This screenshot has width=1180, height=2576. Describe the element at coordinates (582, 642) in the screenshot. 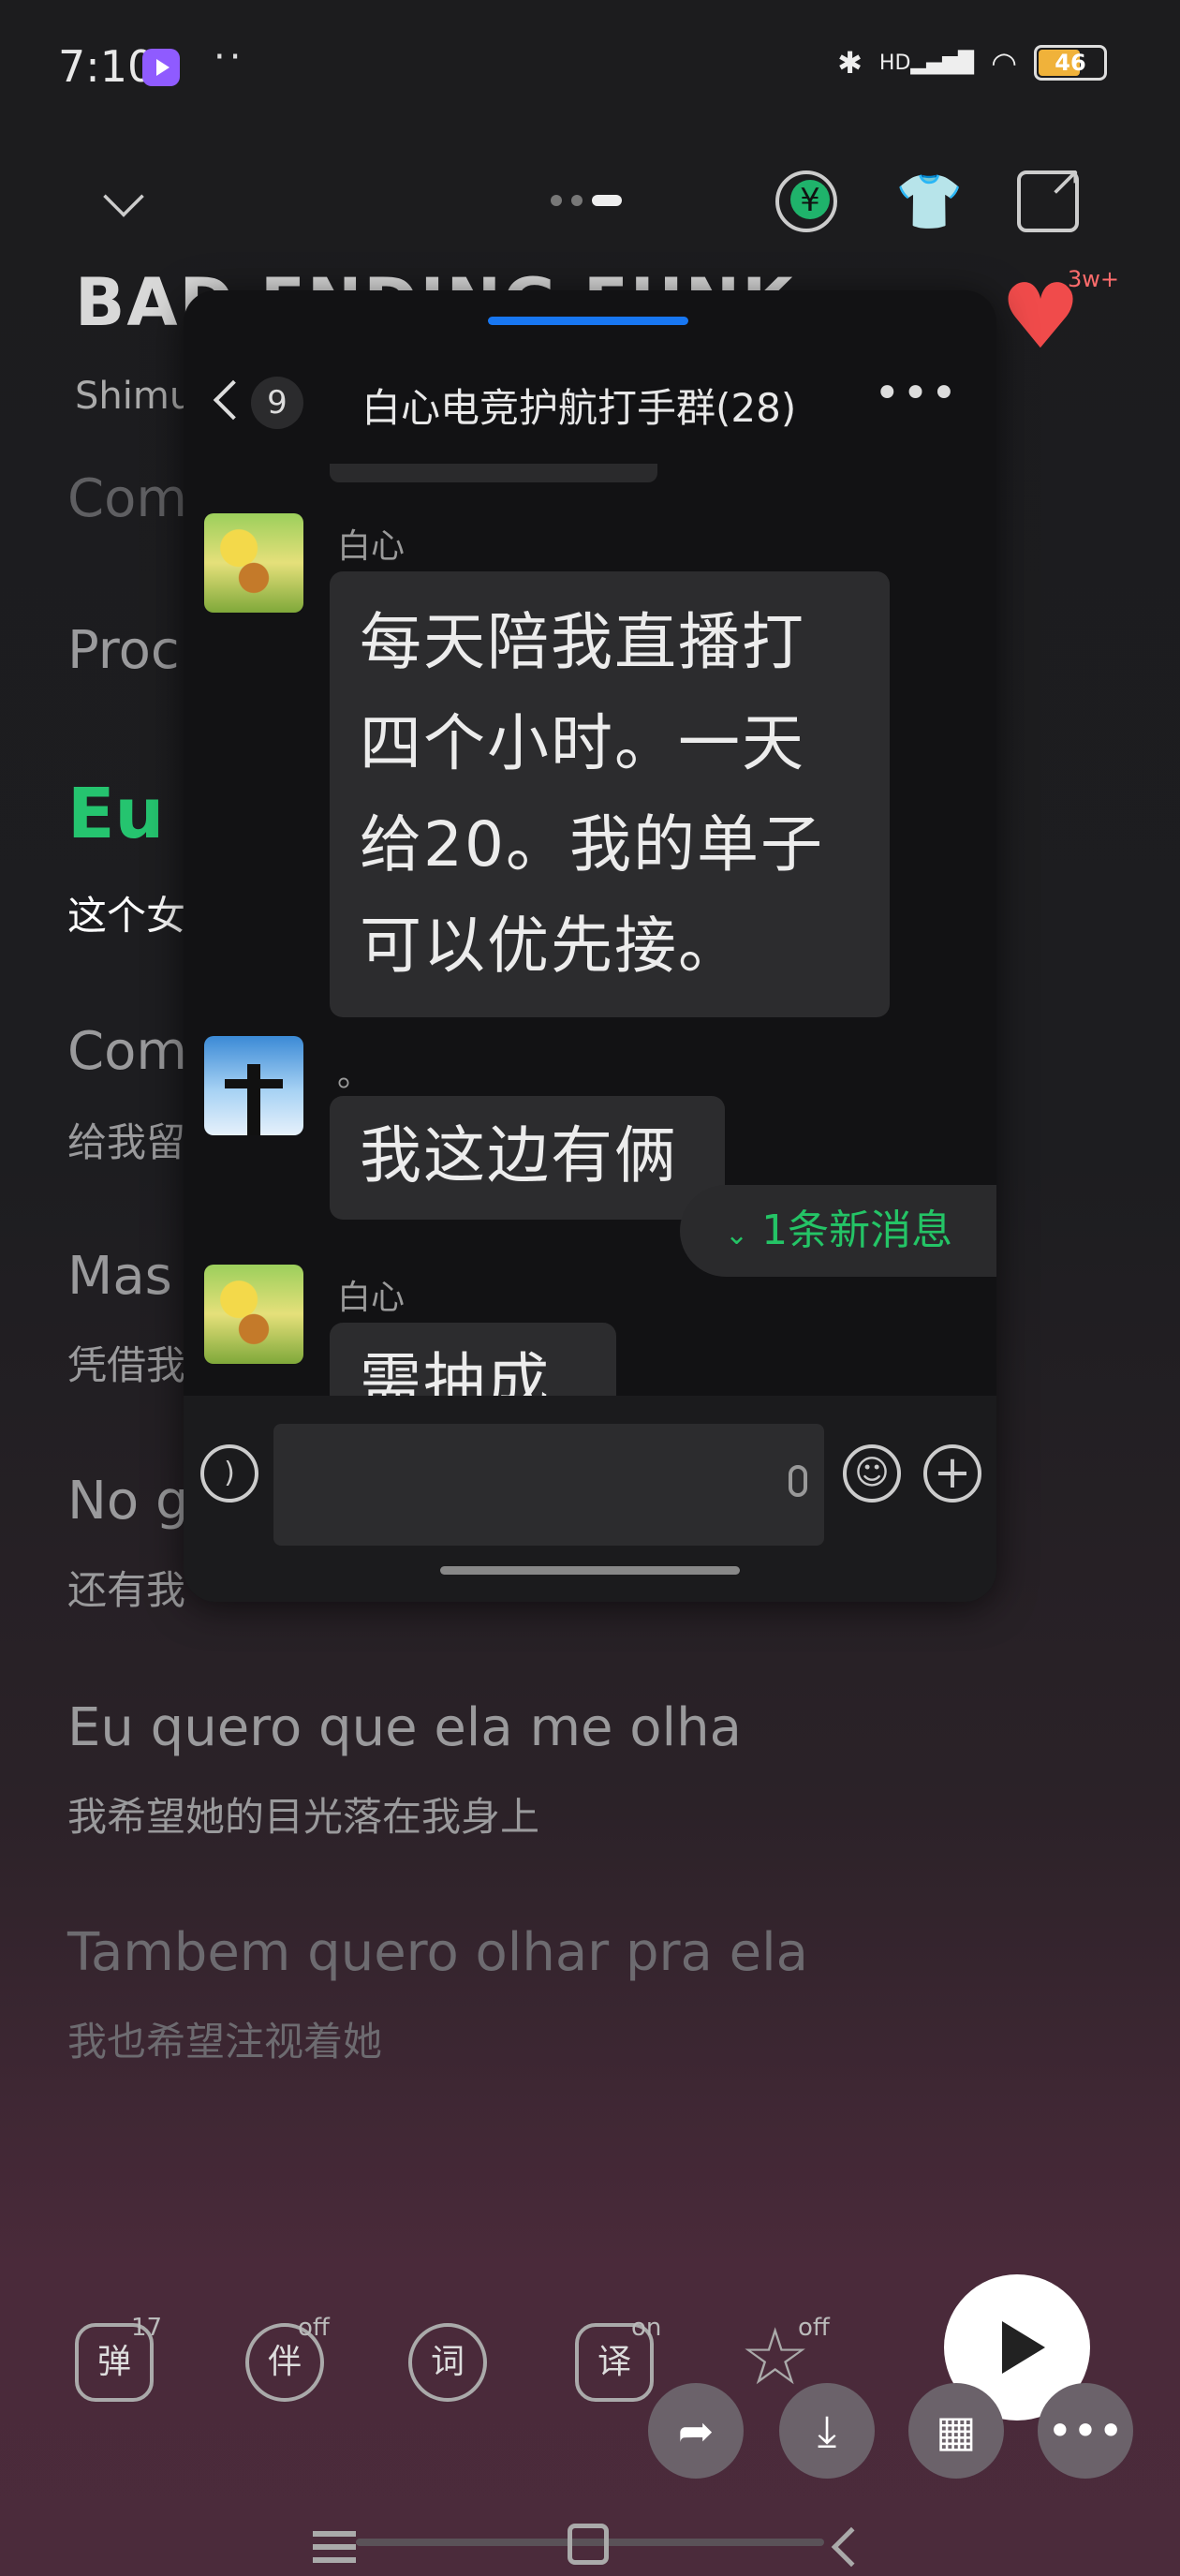

I see `message-text: 每天陪我直播打` at that location.